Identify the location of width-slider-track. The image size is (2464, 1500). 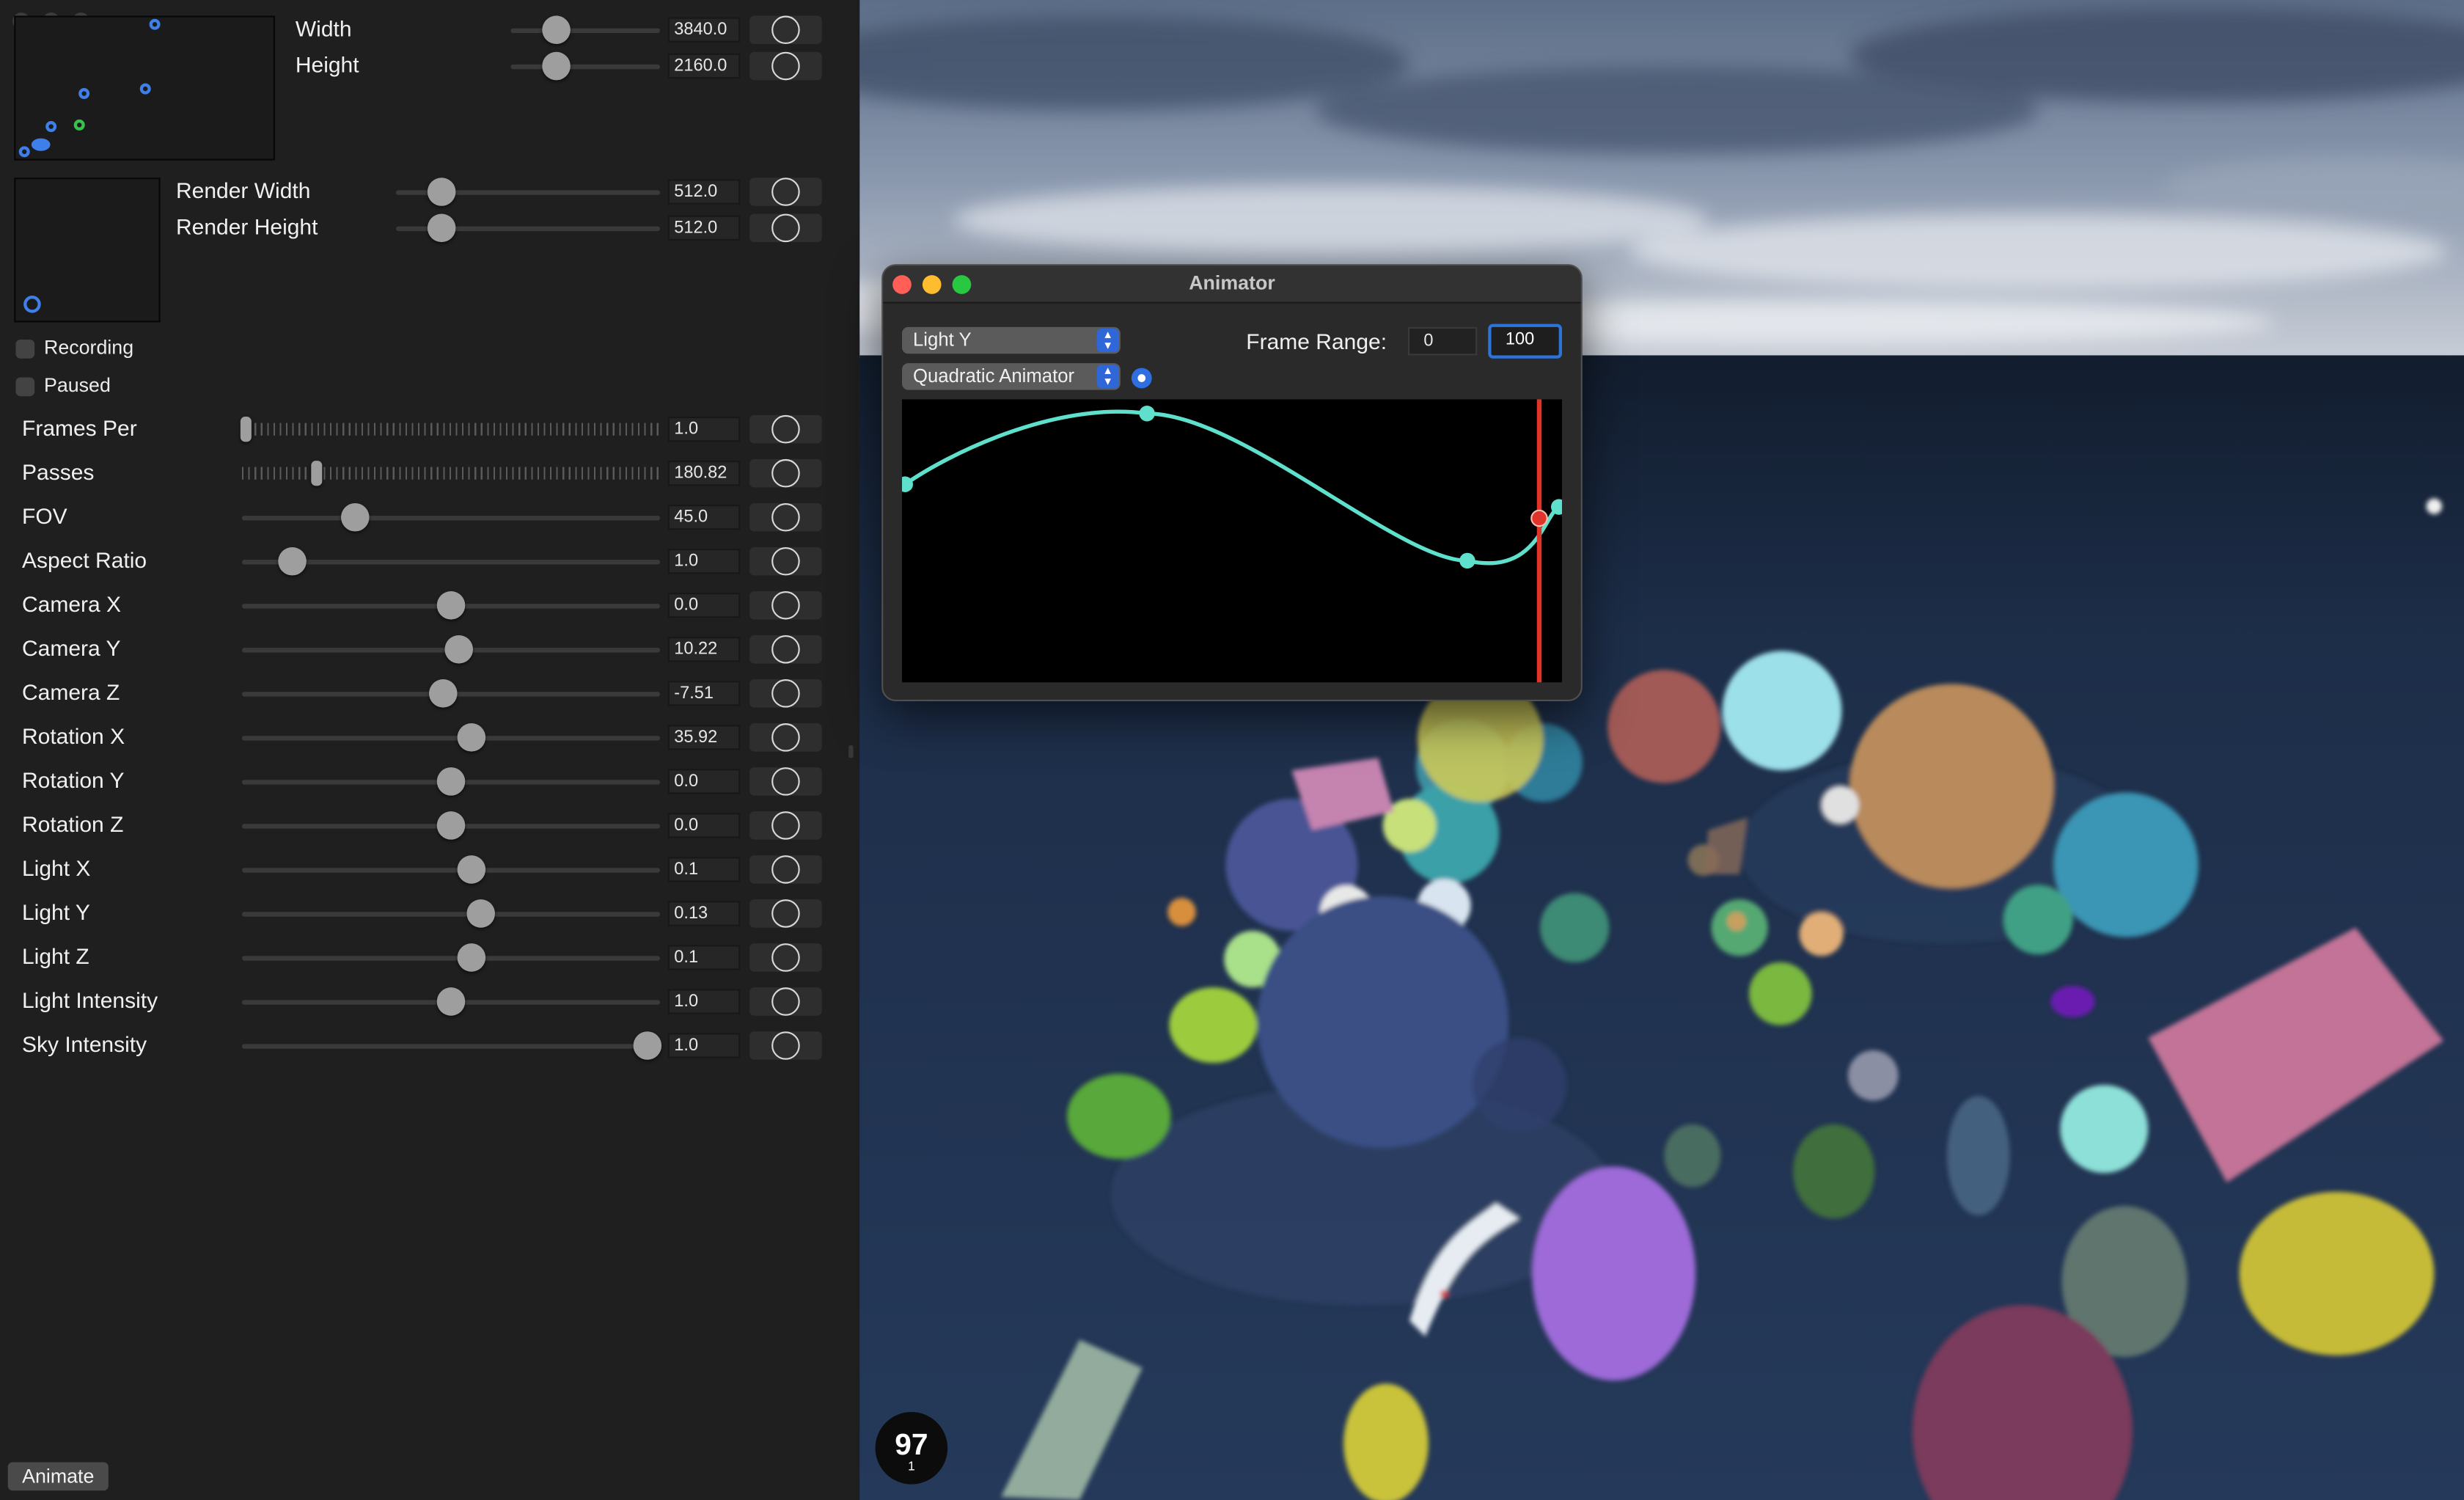
(585, 31).